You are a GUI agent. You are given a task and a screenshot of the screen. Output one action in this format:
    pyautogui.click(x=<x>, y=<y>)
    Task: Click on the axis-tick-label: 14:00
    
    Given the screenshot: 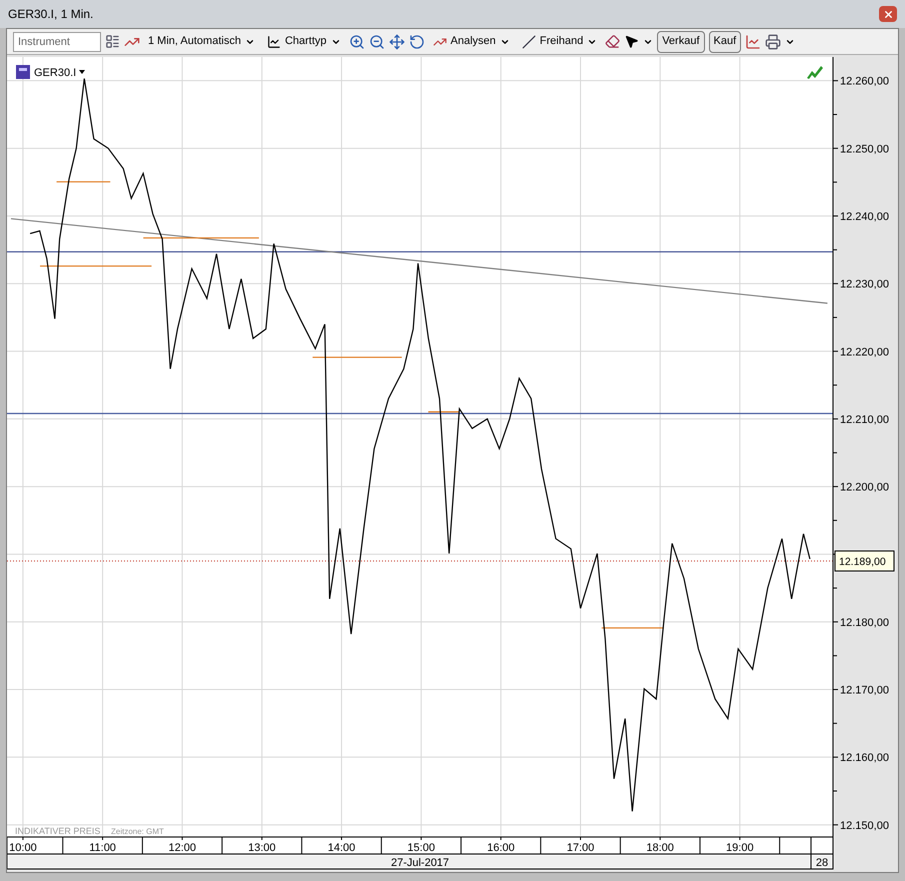 What is the action you would take?
    pyautogui.click(x=342, y=848)
    